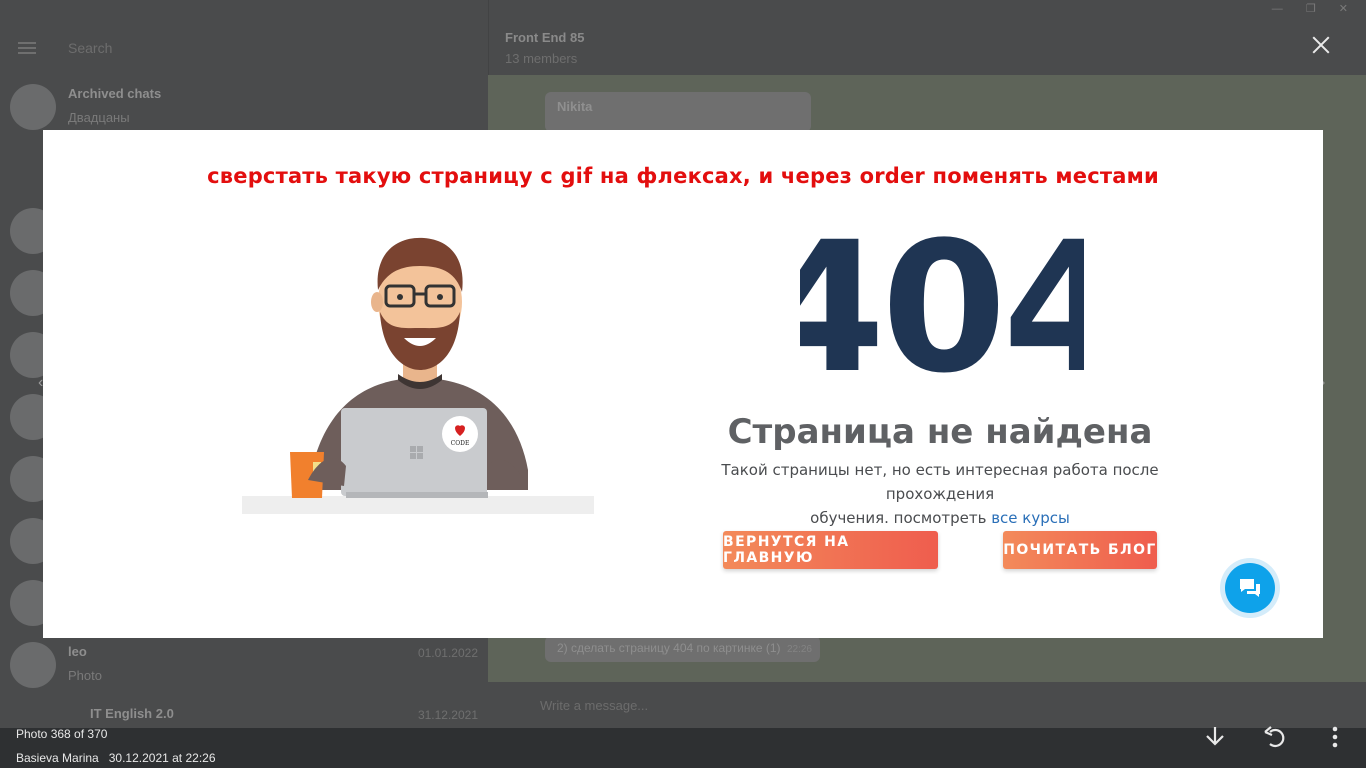 The width and height of the screenshot is (1366, 768). I want to click on search-input: Search, so click(90, 48).